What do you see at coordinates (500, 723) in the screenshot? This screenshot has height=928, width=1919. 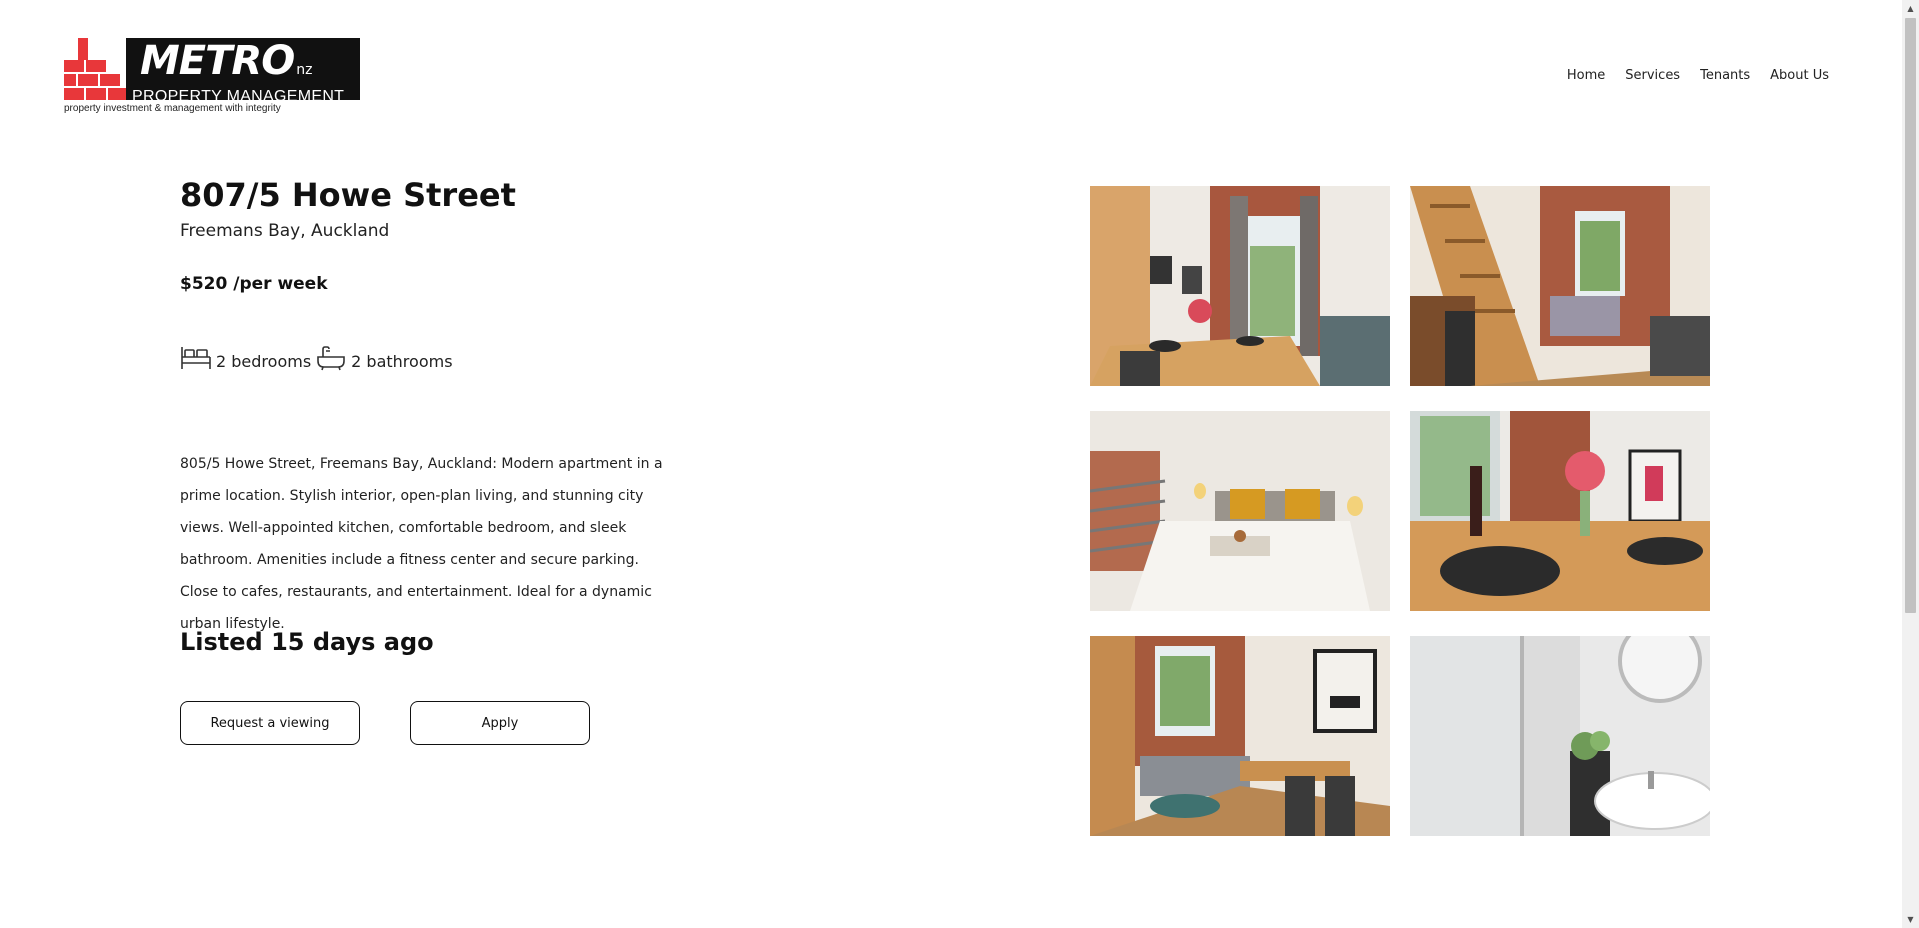 I see `apply-button: Apply` at bounding box center [500, 723].